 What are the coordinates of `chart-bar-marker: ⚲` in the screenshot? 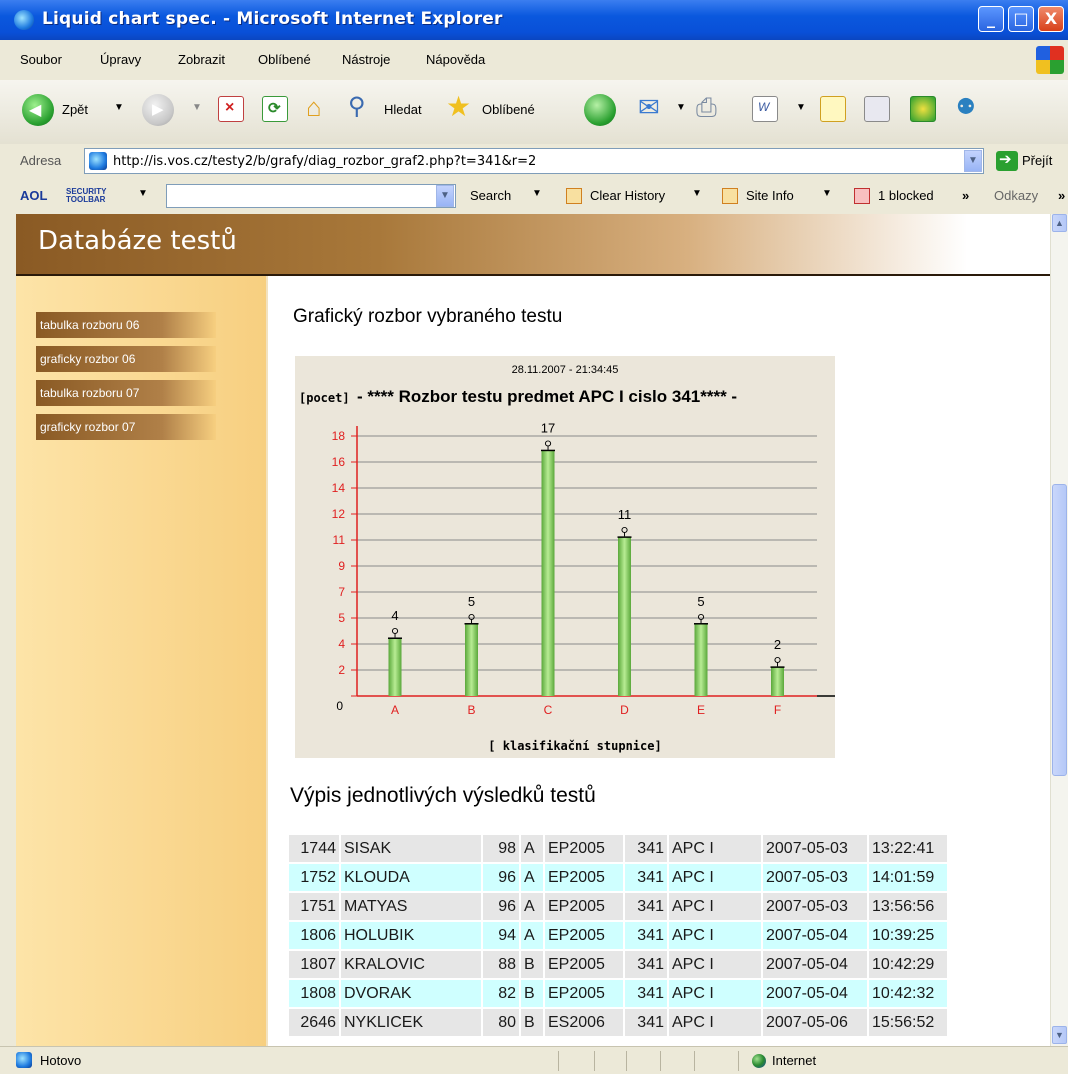 It's located at (548, 444).